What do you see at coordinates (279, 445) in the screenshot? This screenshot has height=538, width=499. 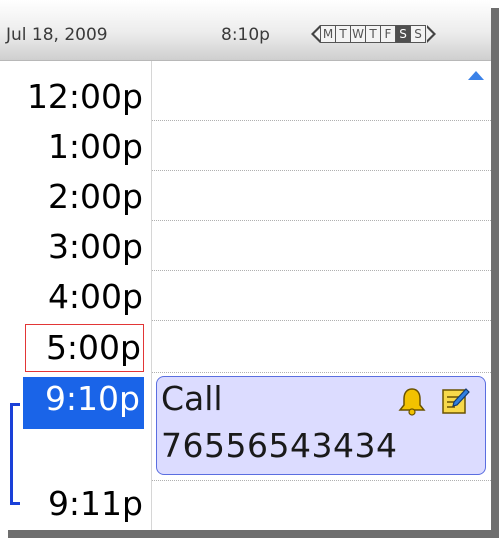 I see `event-phone-number: 76556543434` at bounding box center [279, 445].